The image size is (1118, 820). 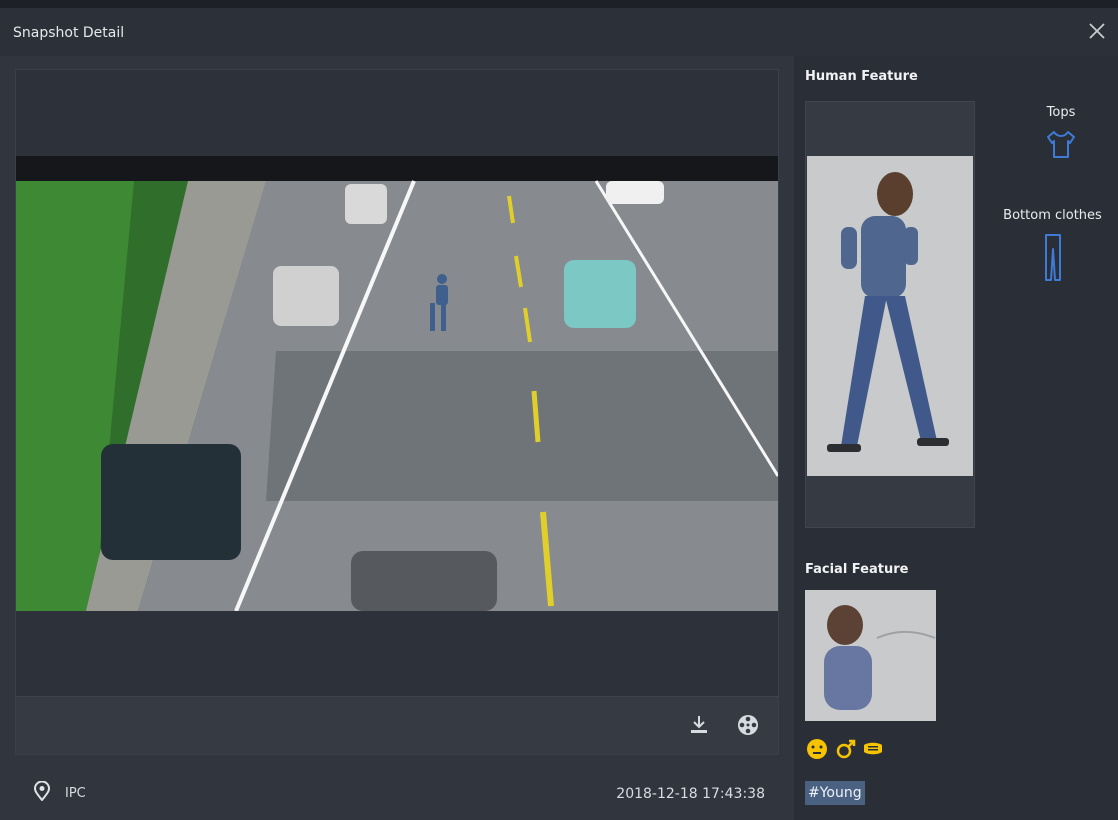 What do you see at coordinates (1061, 112) in the screenshot?
I see `tops-label: Tops` at bounding box center [1061, 112].